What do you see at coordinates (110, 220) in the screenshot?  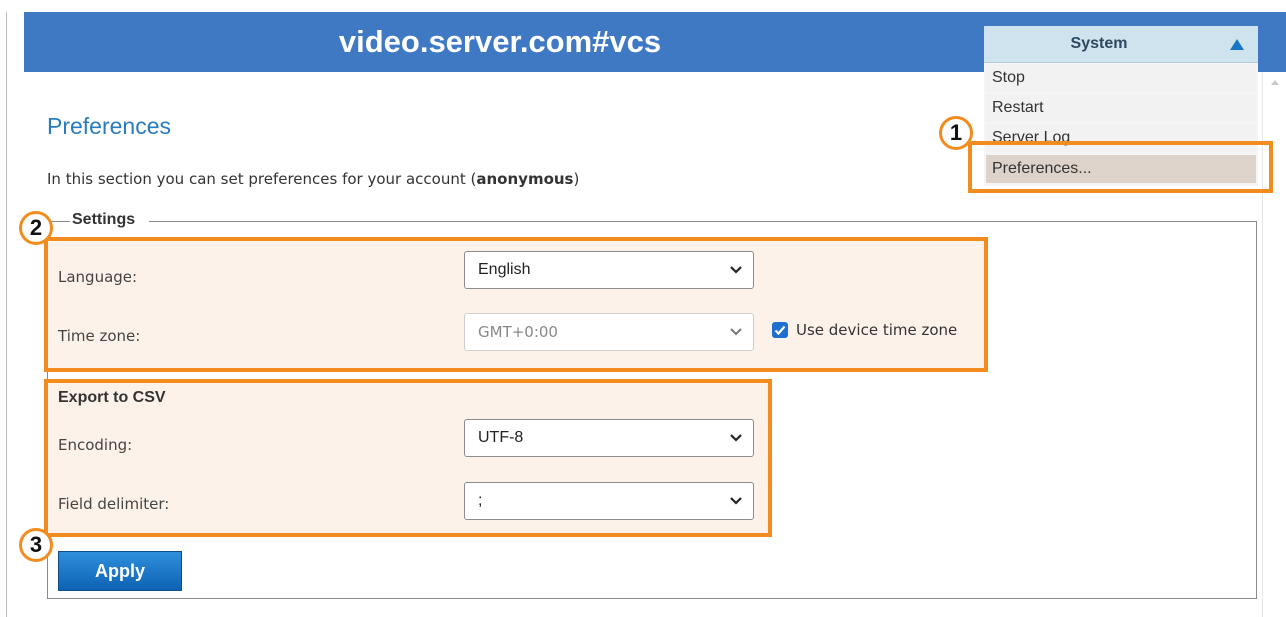 I see `settings-legend: Settings` at bounding box center [110, 220].